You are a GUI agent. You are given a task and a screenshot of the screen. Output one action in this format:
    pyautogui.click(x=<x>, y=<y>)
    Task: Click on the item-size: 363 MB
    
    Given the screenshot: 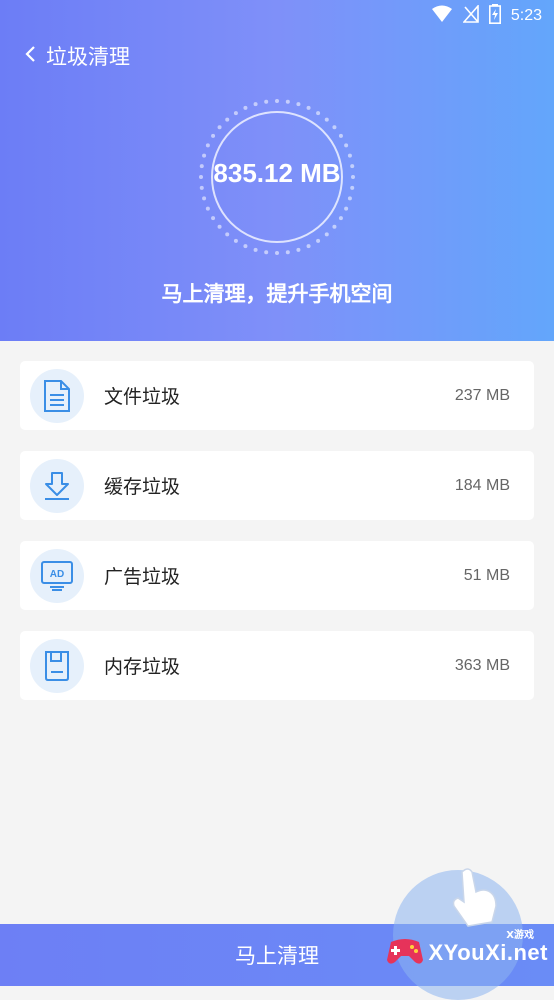 What is the action you would take?
    pyautogui.click(x=482, y=665)
    